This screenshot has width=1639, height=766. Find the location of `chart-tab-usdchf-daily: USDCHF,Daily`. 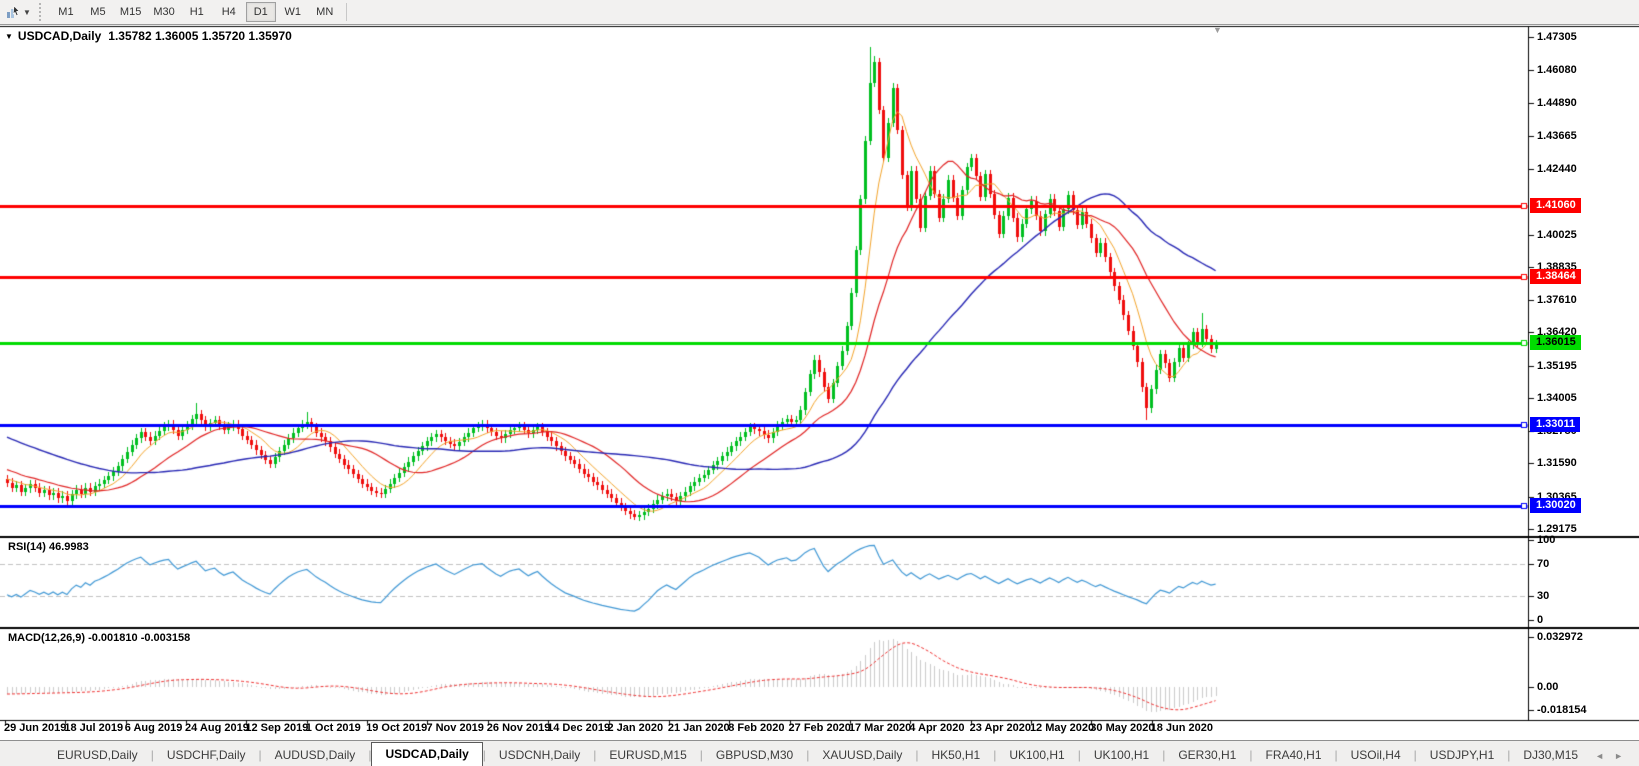

chart-tab-usdchf-daily: USDCHF,Daily is located at coordinates (206, 755).